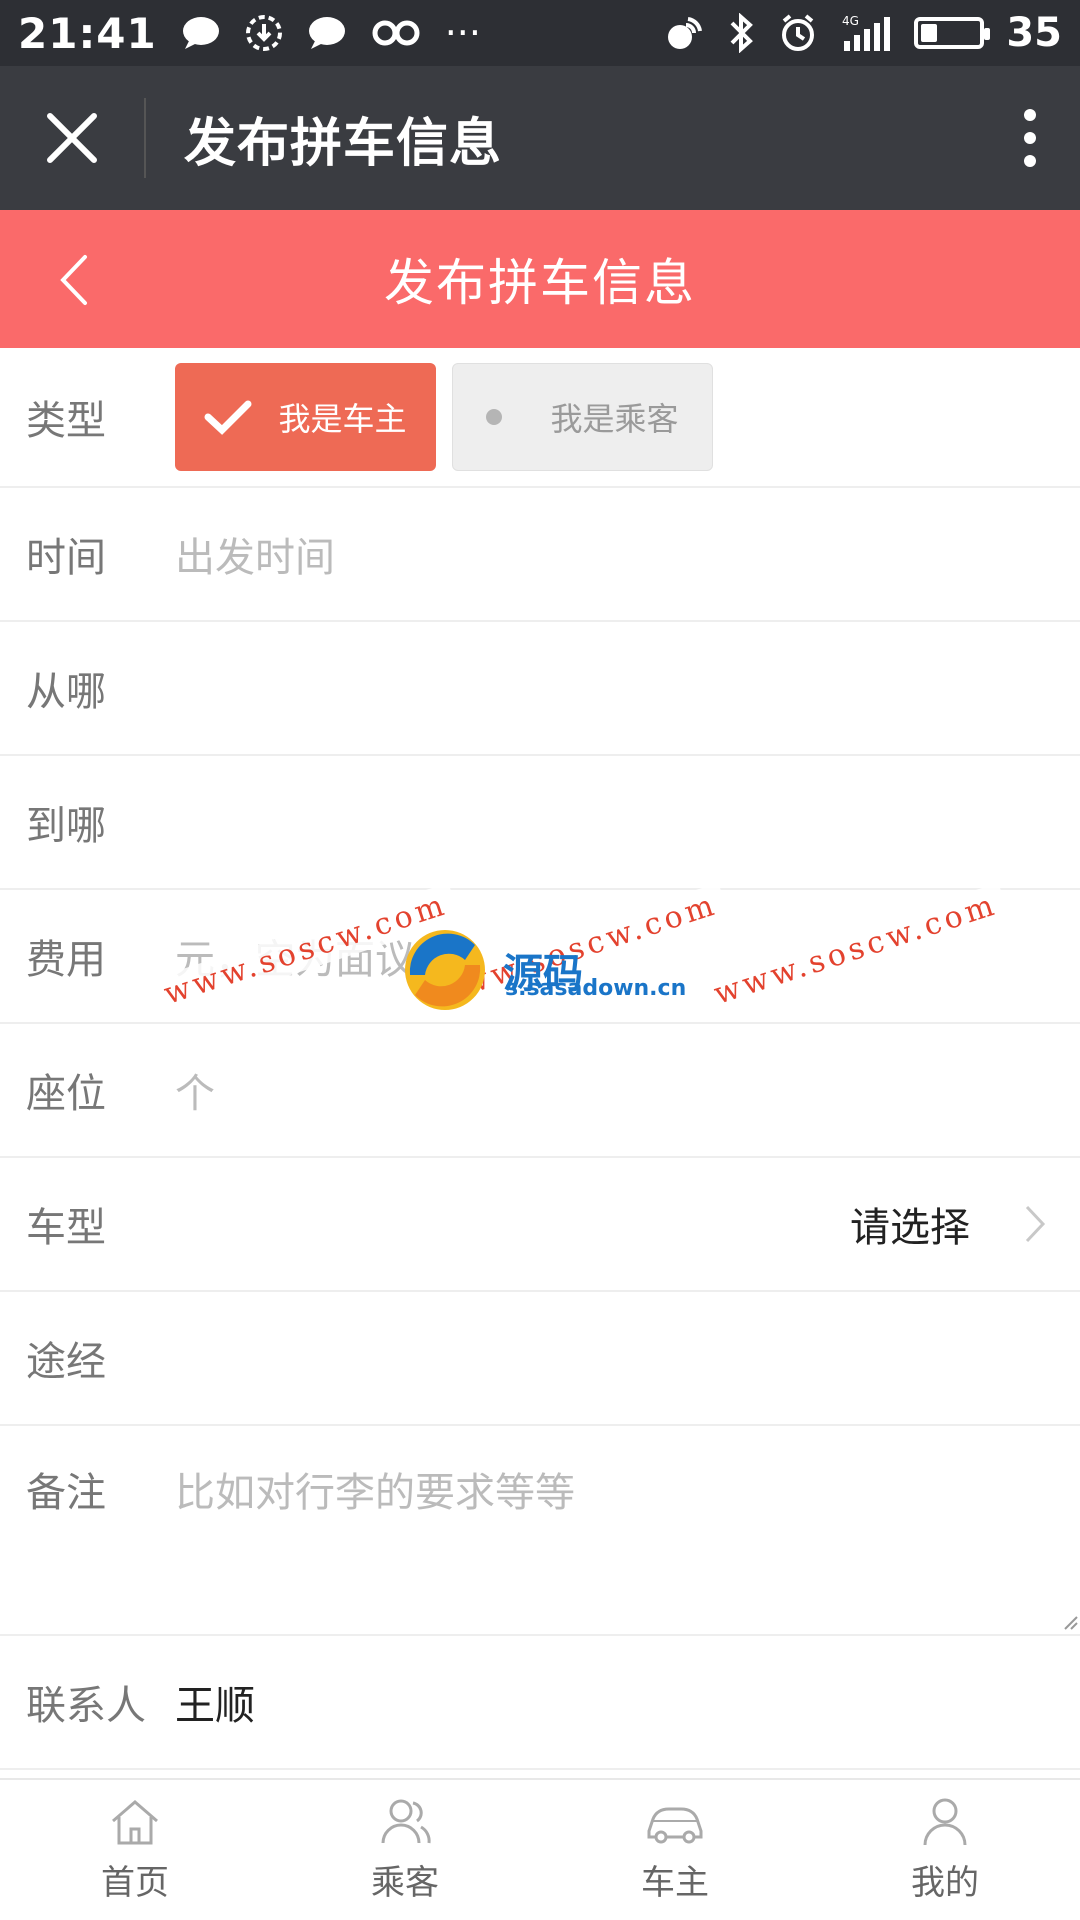 This screenshot has height=1920, width=1080. Describe the element at coordinates (675, 1882) in the screenshot. I see `tab-driver-label: 车主` at that location.